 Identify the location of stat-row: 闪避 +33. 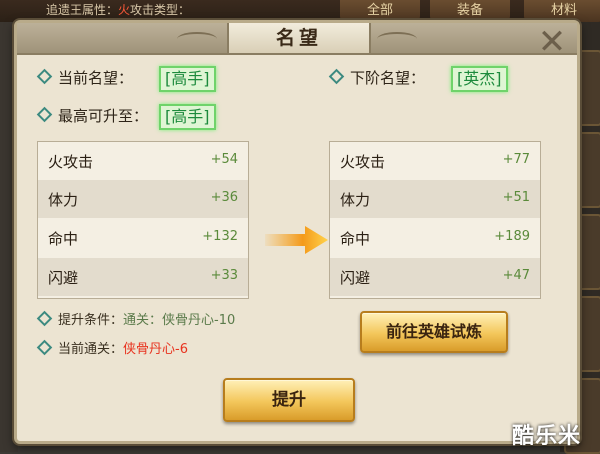
(143, 277).